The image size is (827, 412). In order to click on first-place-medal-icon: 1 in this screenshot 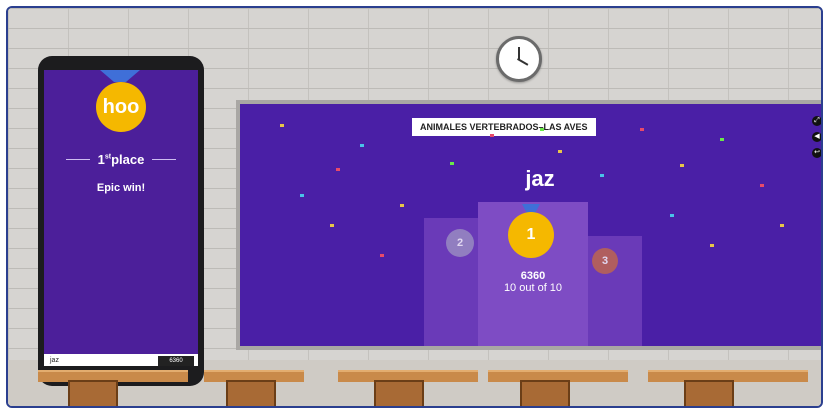, I will do `click(531, 235)`.